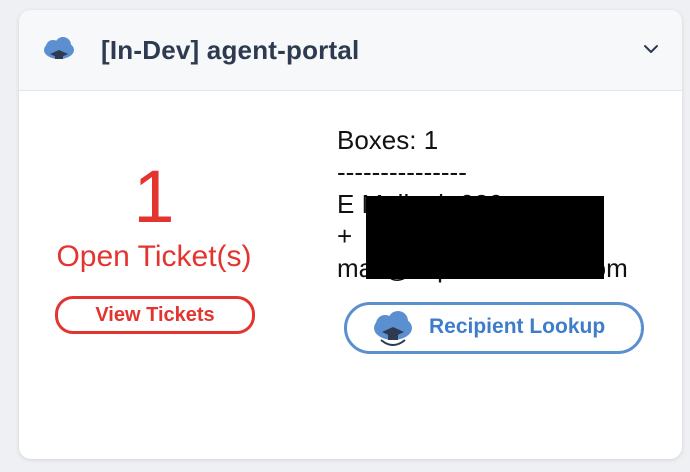  Describe the element at coordinates (651, 49) in the screenshot. I see `chevron-down-icon` at that location.